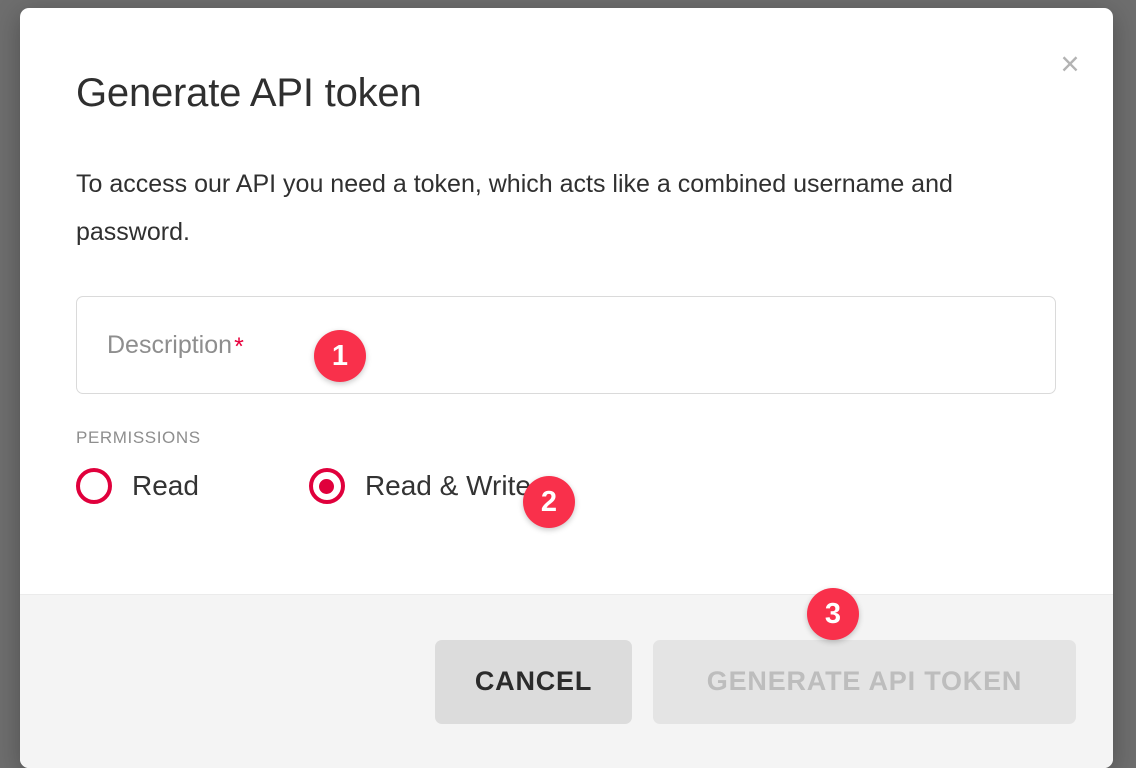 This screenshot has height=768, width=1136. I want to click on radio-option-read-write: Read & Write, so click(420, 486).